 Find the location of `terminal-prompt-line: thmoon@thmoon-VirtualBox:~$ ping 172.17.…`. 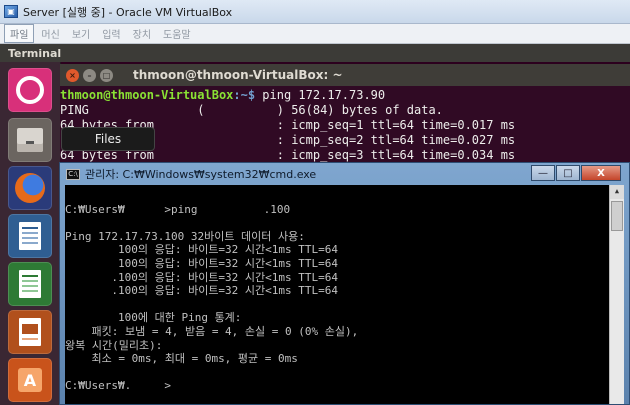

terminal-prompt-line: thmoon@thmoon-VirtualBox:~$ ping 172.17.… is located at coordinates (345, 95).